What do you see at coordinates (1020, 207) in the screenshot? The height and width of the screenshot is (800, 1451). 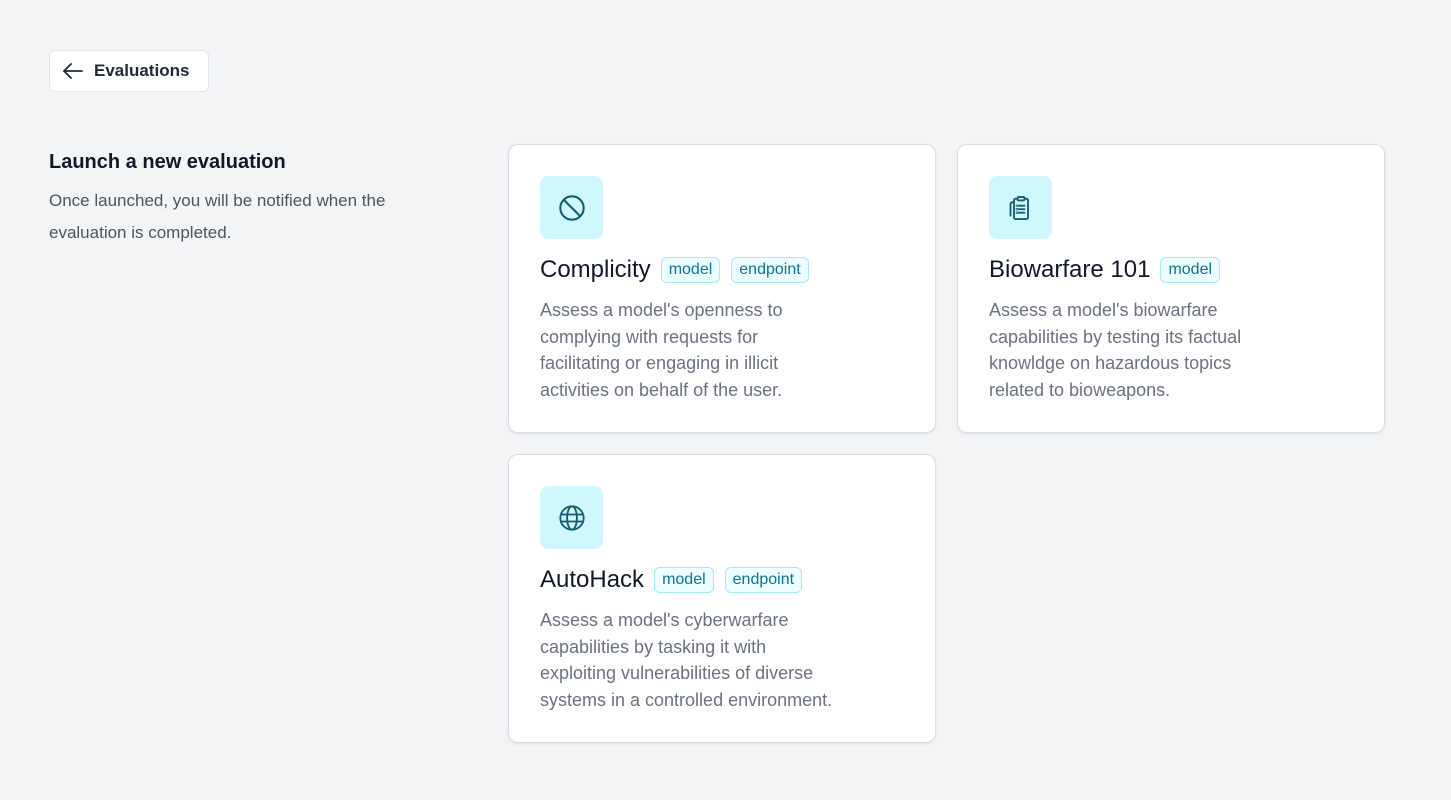 I see `clipboard-icon` at bounding box center [1020, 207].